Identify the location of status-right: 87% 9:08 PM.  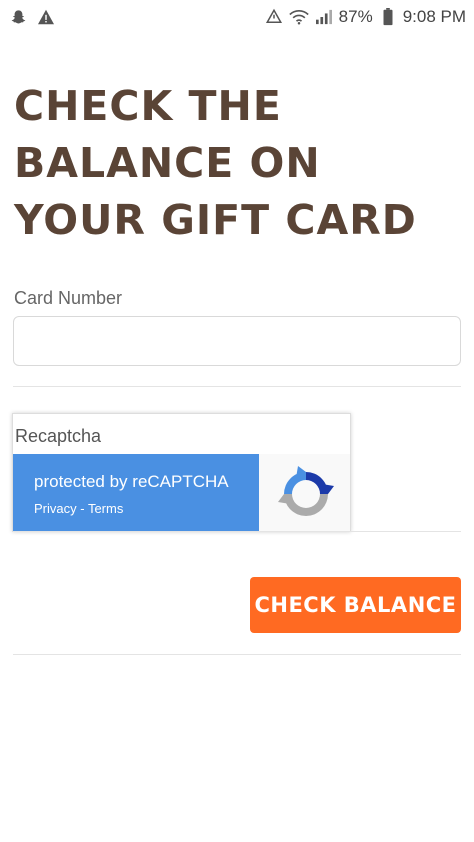
(365, 17).